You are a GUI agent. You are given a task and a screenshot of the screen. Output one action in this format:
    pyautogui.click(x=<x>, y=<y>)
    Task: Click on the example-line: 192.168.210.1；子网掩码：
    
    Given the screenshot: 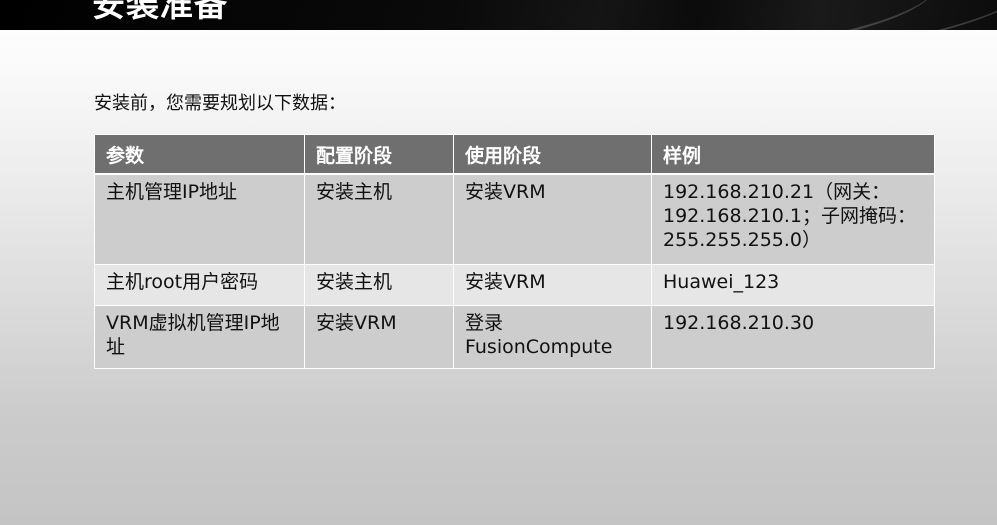 What is the action you would take?
    pyautogui.click(x=790, y=216)
    